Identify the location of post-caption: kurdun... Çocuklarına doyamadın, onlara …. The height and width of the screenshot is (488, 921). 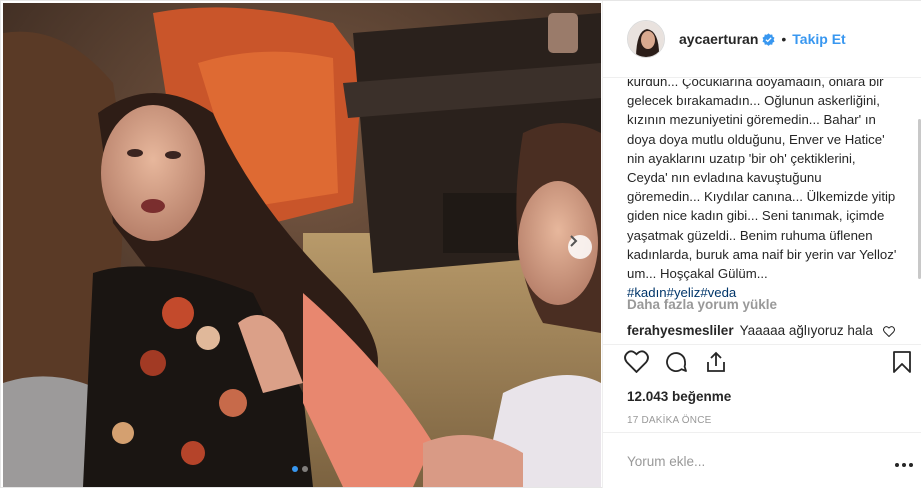
(762, 190).